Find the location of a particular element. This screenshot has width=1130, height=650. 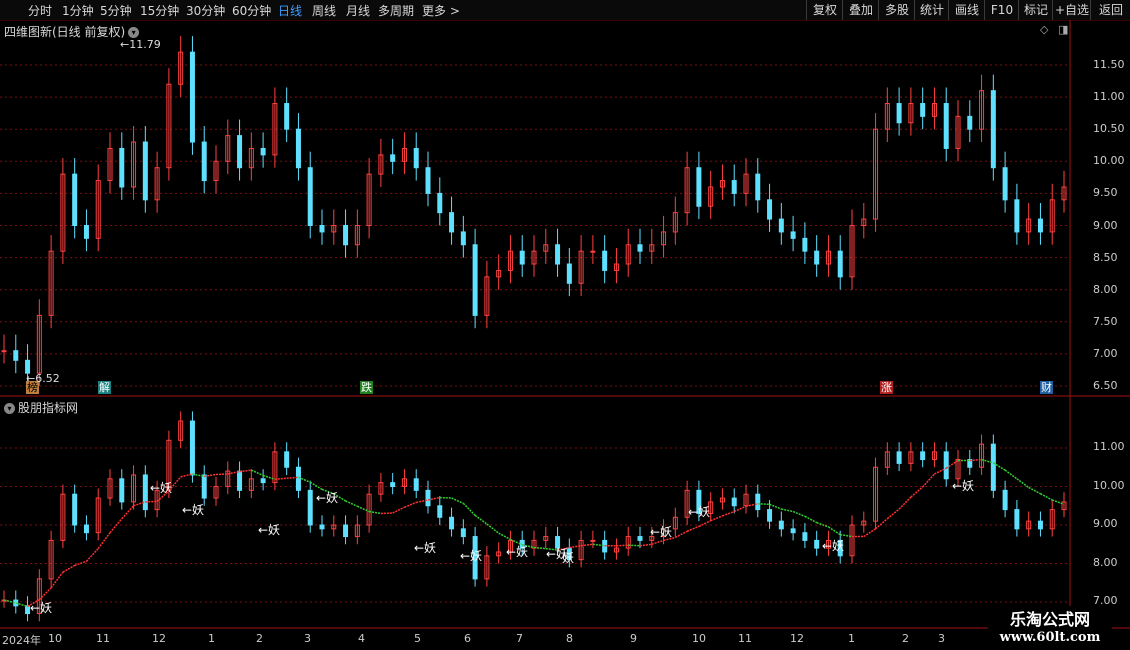

y-tick-label: 9.50 is located at coordinates (1105, 193).